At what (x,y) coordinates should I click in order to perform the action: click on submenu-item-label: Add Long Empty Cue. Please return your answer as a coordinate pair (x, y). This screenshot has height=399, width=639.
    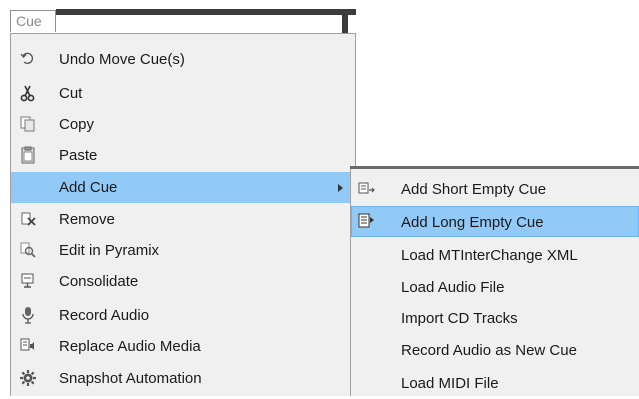
    Looking at the image, I should click on (472, 222).